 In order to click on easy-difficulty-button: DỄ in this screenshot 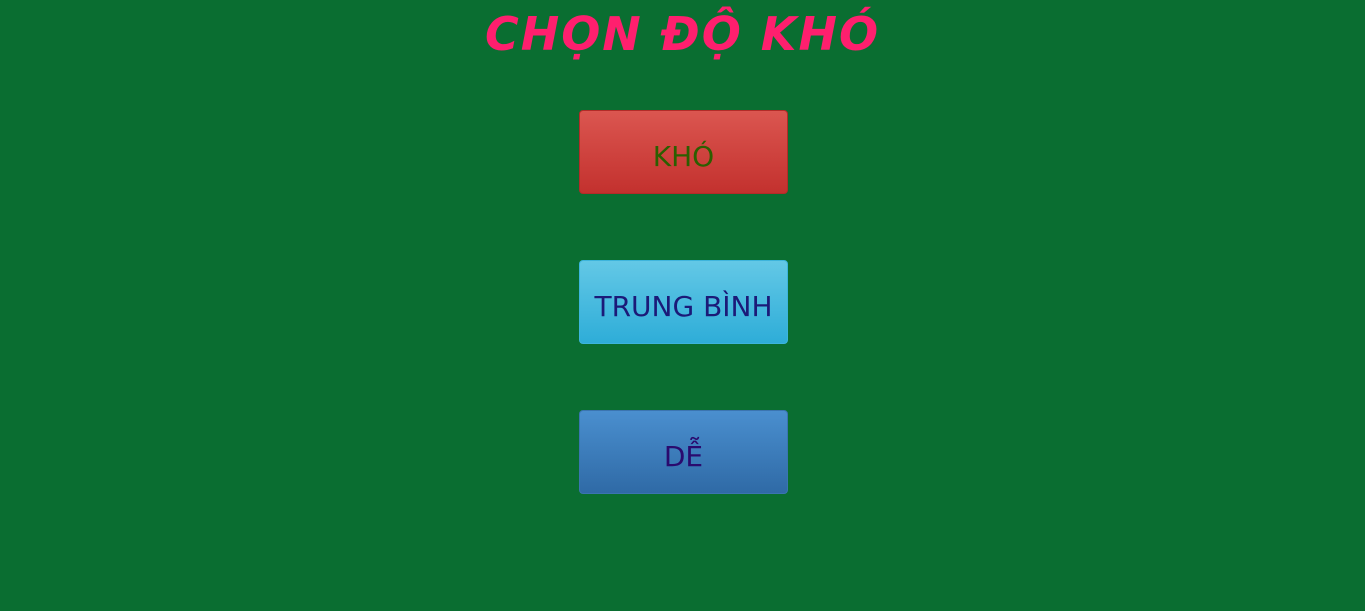, I will do `click(683, 452)`.